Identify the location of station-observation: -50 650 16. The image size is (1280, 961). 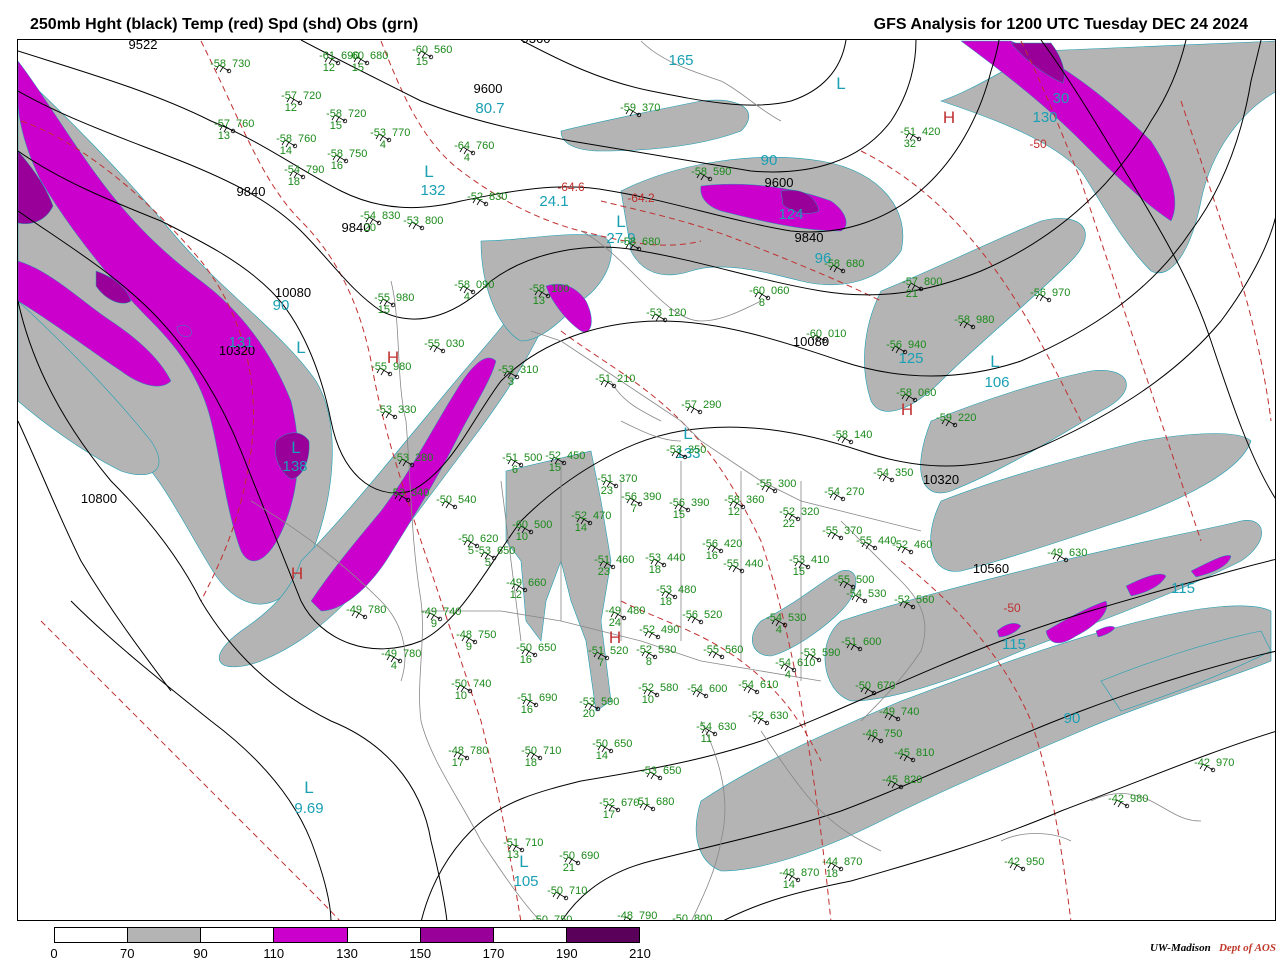
(536, 654).